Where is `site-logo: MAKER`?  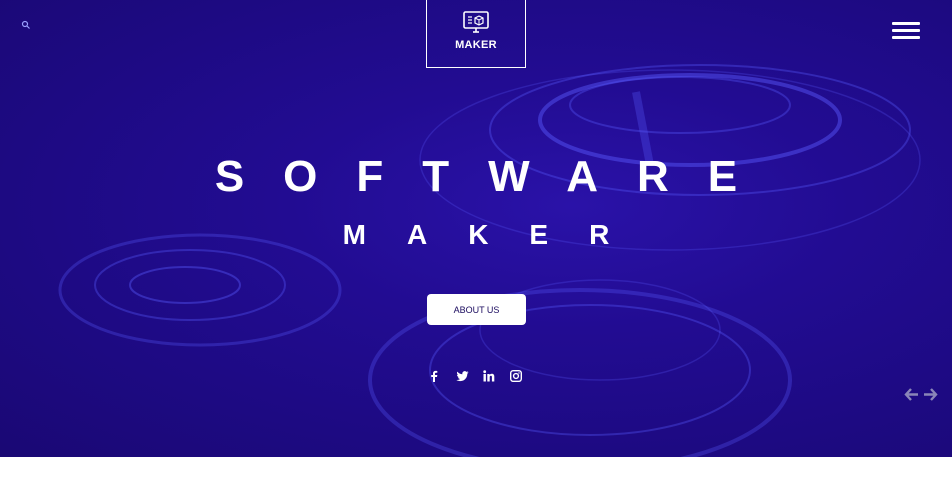 site-logo: MAKER is located at coordinates (476, 34).